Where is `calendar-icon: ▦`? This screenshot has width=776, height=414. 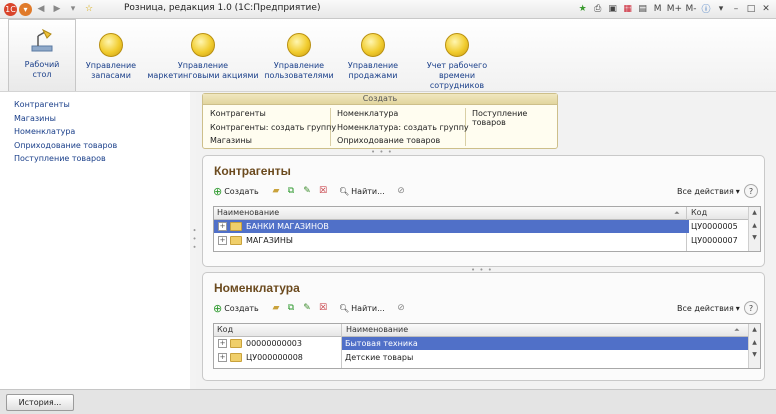 calendar-icon: ▦ is located at coordinates (628, 8).